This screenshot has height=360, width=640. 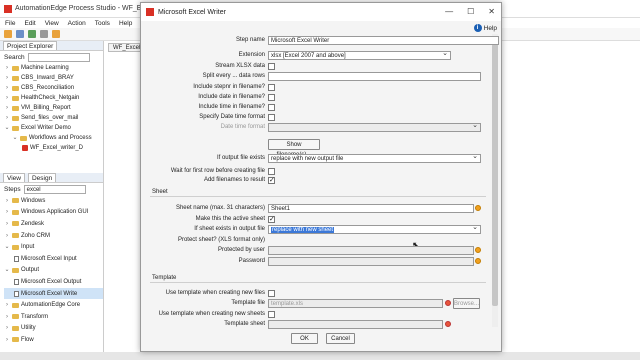 I want to click on stream-xlsx-checkbox, so click(x=271, y=66).